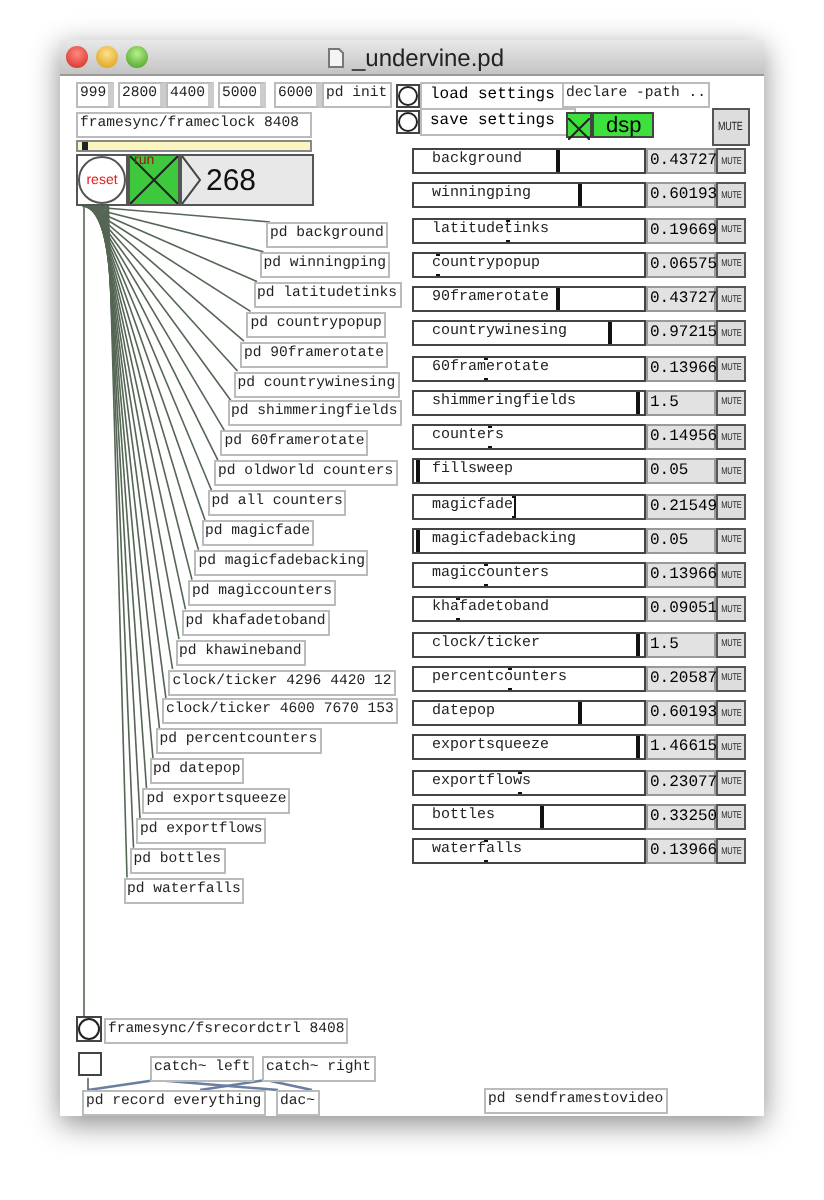 This screenshot has height=1200, width=824. I want to click on number-box: 0.97215, so click(681, 333).